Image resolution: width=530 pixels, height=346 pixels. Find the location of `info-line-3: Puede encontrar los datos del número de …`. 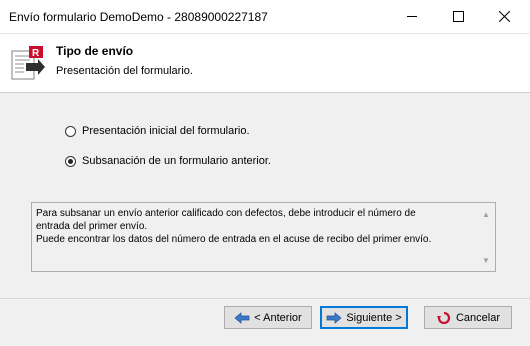

info-line-3: Puede encontrar los datos del número de … is located at coordinates (234, 239).